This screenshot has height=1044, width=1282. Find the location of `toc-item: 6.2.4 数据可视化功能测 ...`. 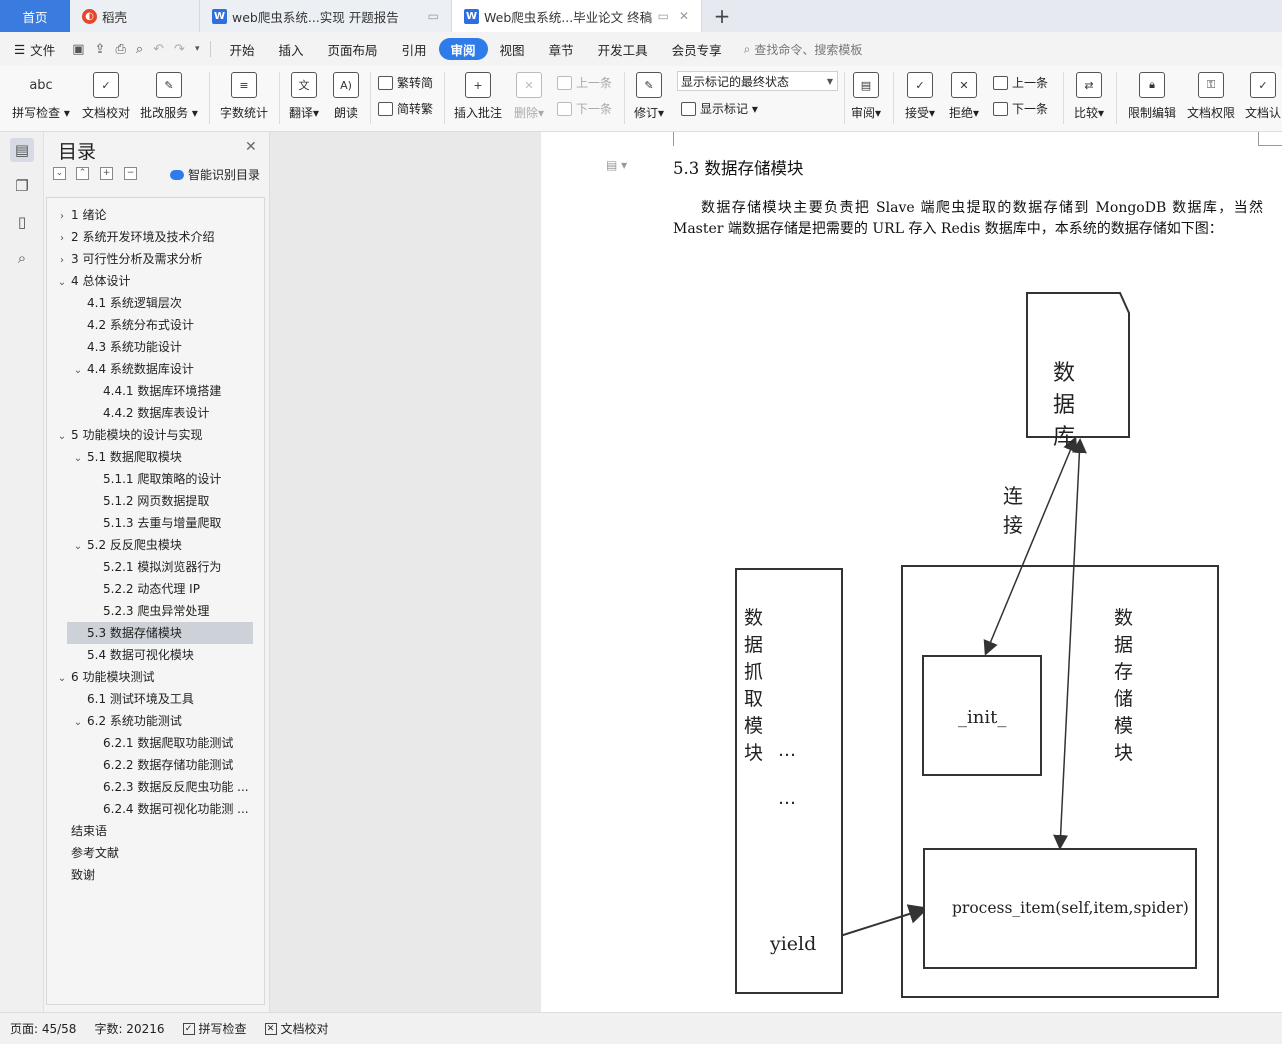

toc-item: 6.2.4 数据可视化功能测 ... is located at coordinates (174, 809).